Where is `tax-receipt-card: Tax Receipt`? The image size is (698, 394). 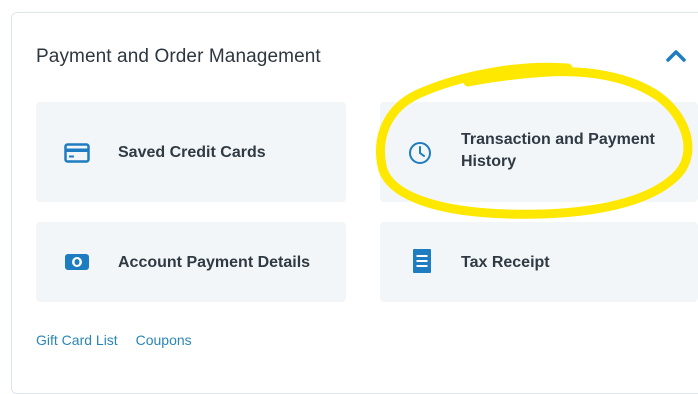 tax-receipt-card: Tax Receipt is located at coordinates (539, 262).